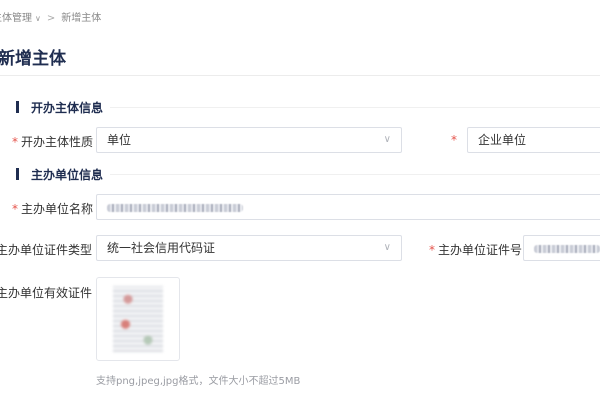  I want to click on upload-hint: 支持png,jpeg,jpg格式，文件大小不超过5MB, so click(198, 381).